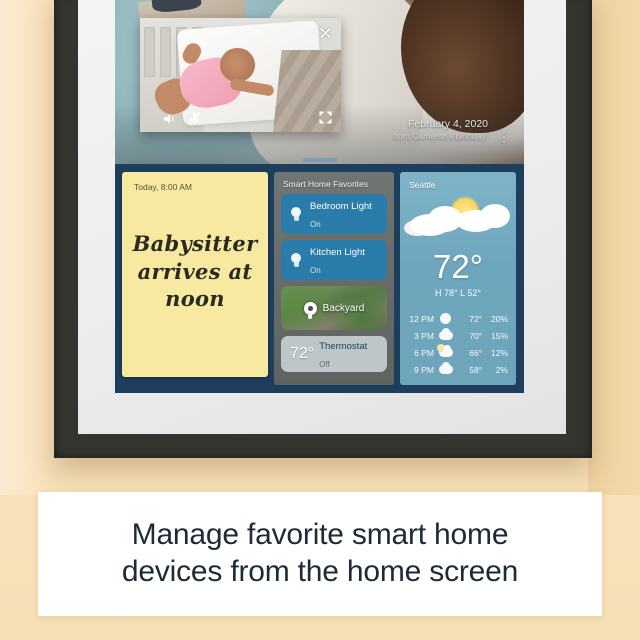  I want to click on device-tile-thermostat: 72° Thermostat Off, so click(334, 354).